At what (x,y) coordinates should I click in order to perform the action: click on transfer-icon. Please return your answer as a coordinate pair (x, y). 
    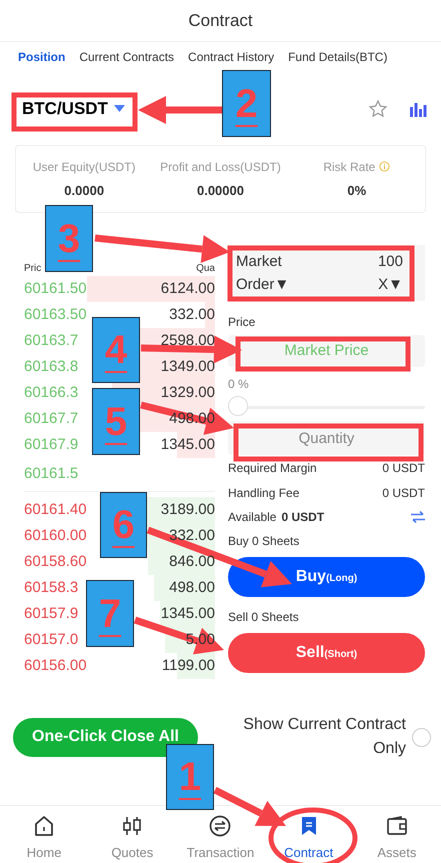
    Looking at the image, I should click on (418, 517).